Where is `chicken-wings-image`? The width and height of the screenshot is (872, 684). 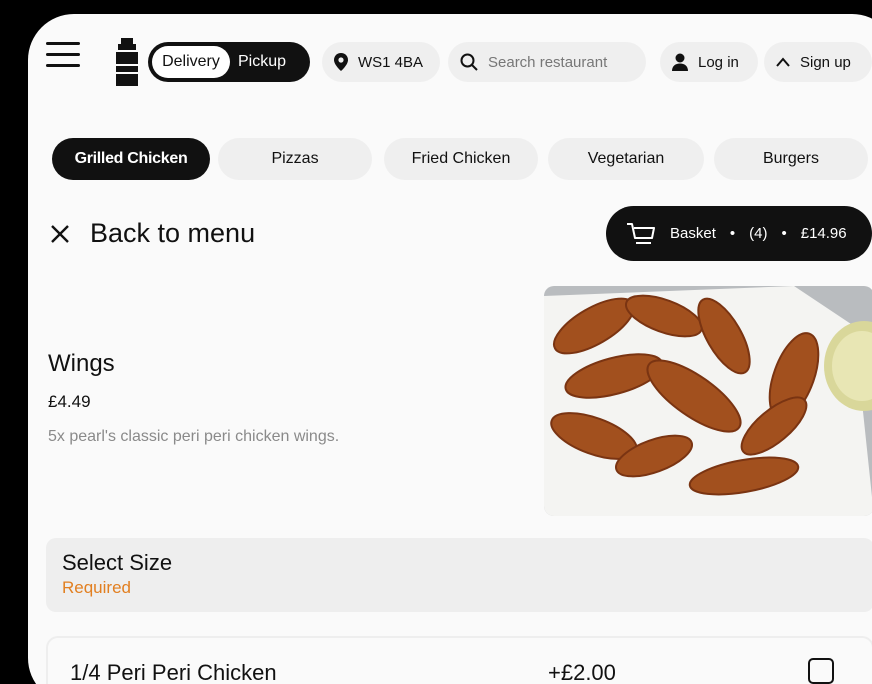 chicken-wings-image is located at coordinates (708, 401).